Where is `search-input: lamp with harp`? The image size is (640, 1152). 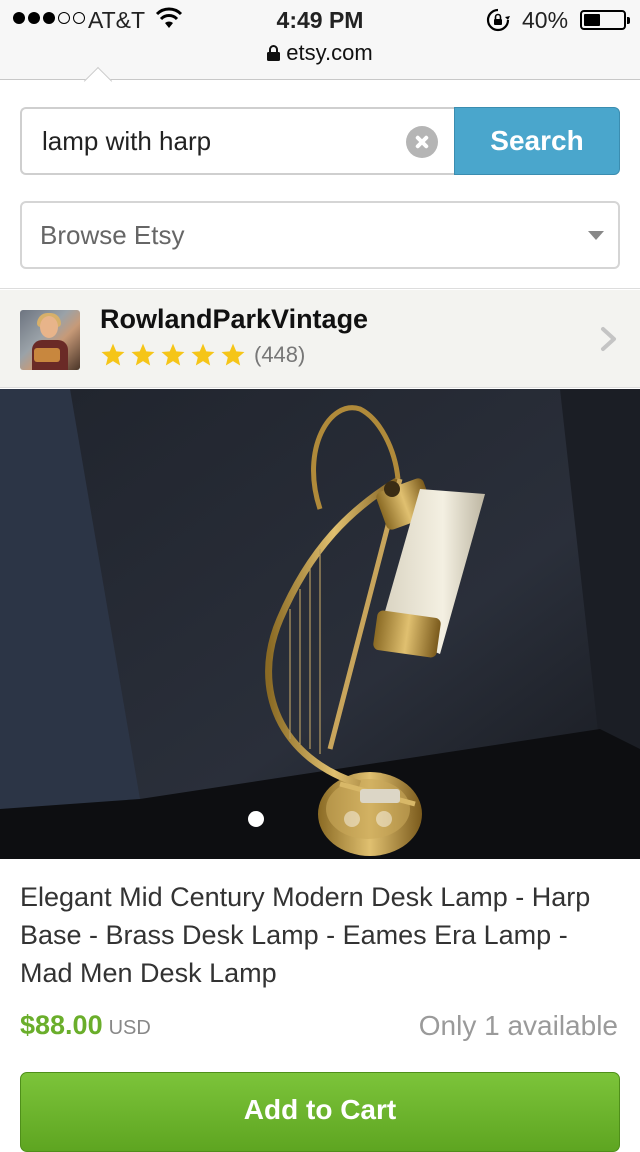
search-input: lamp with harp is located at coordinates (238, 141).